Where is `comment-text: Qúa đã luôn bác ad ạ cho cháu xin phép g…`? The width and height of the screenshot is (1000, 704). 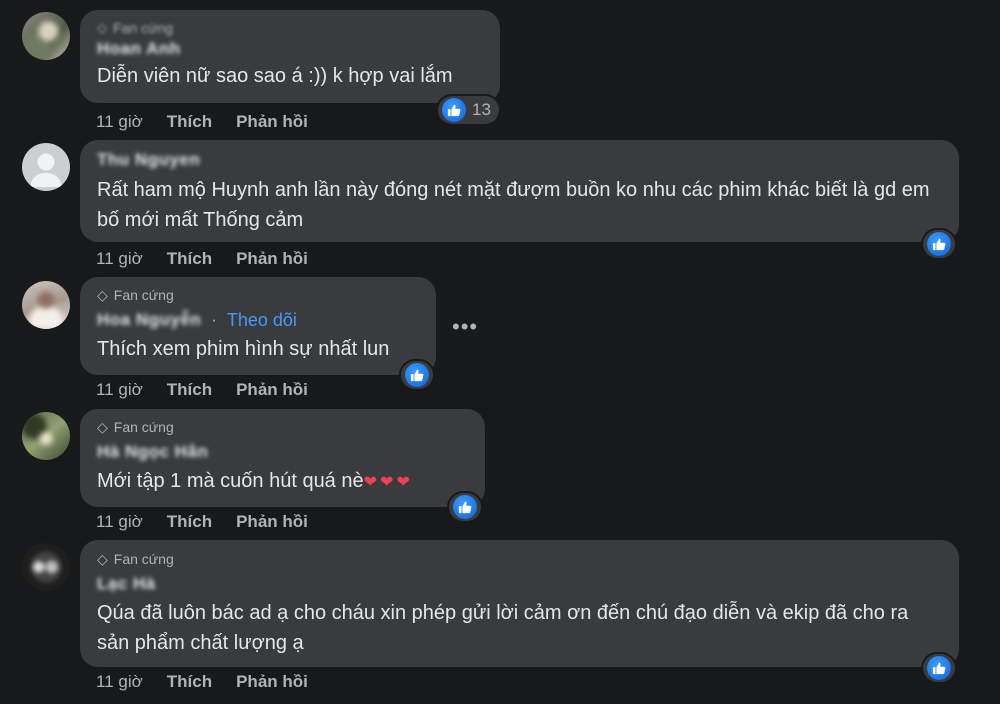 comment-text: Qúa đã luôn bác ad ạ cho cháu xin phép g… is located at coordinates (503, 628).